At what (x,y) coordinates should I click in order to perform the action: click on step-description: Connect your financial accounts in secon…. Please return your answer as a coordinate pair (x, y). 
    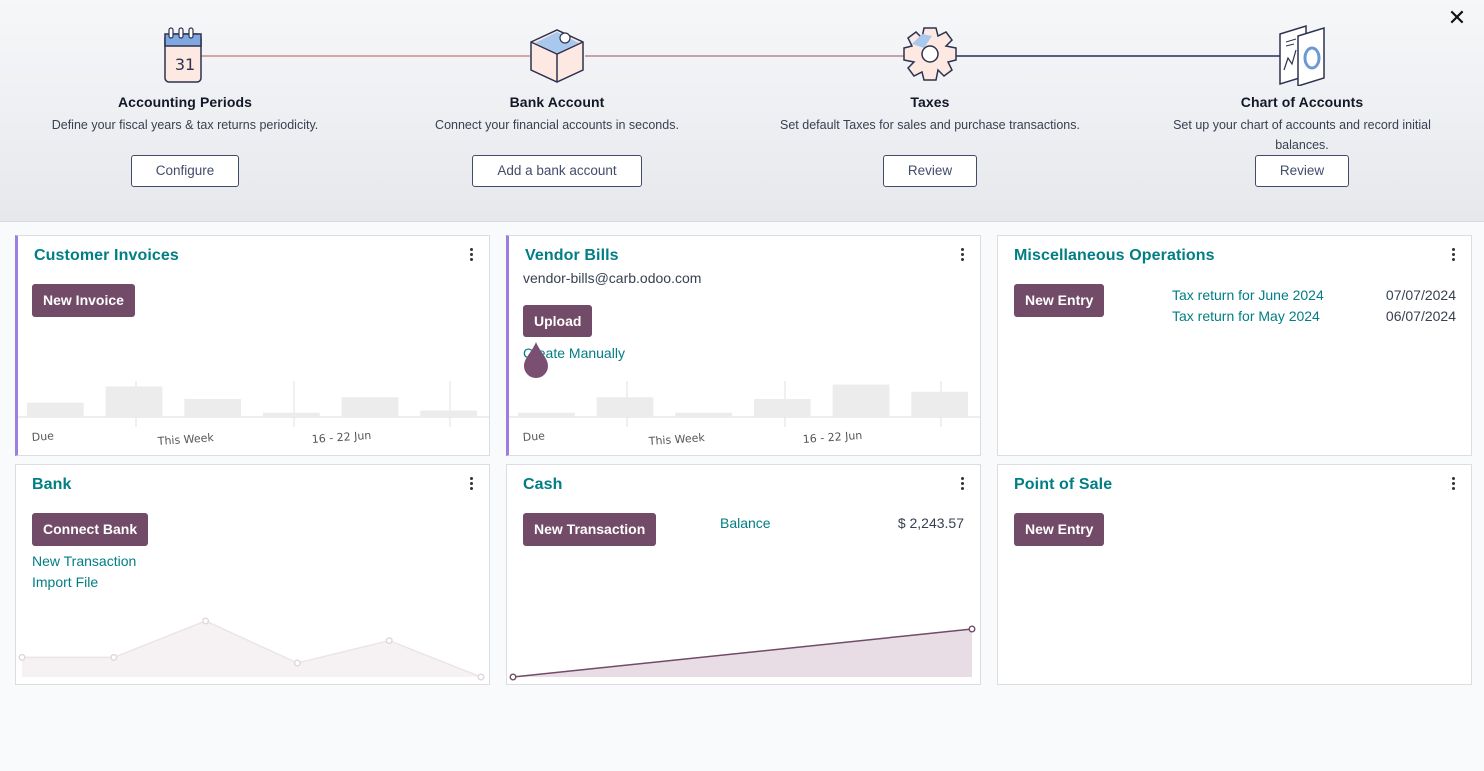
    Looking at the image, I should click on (557, 125).